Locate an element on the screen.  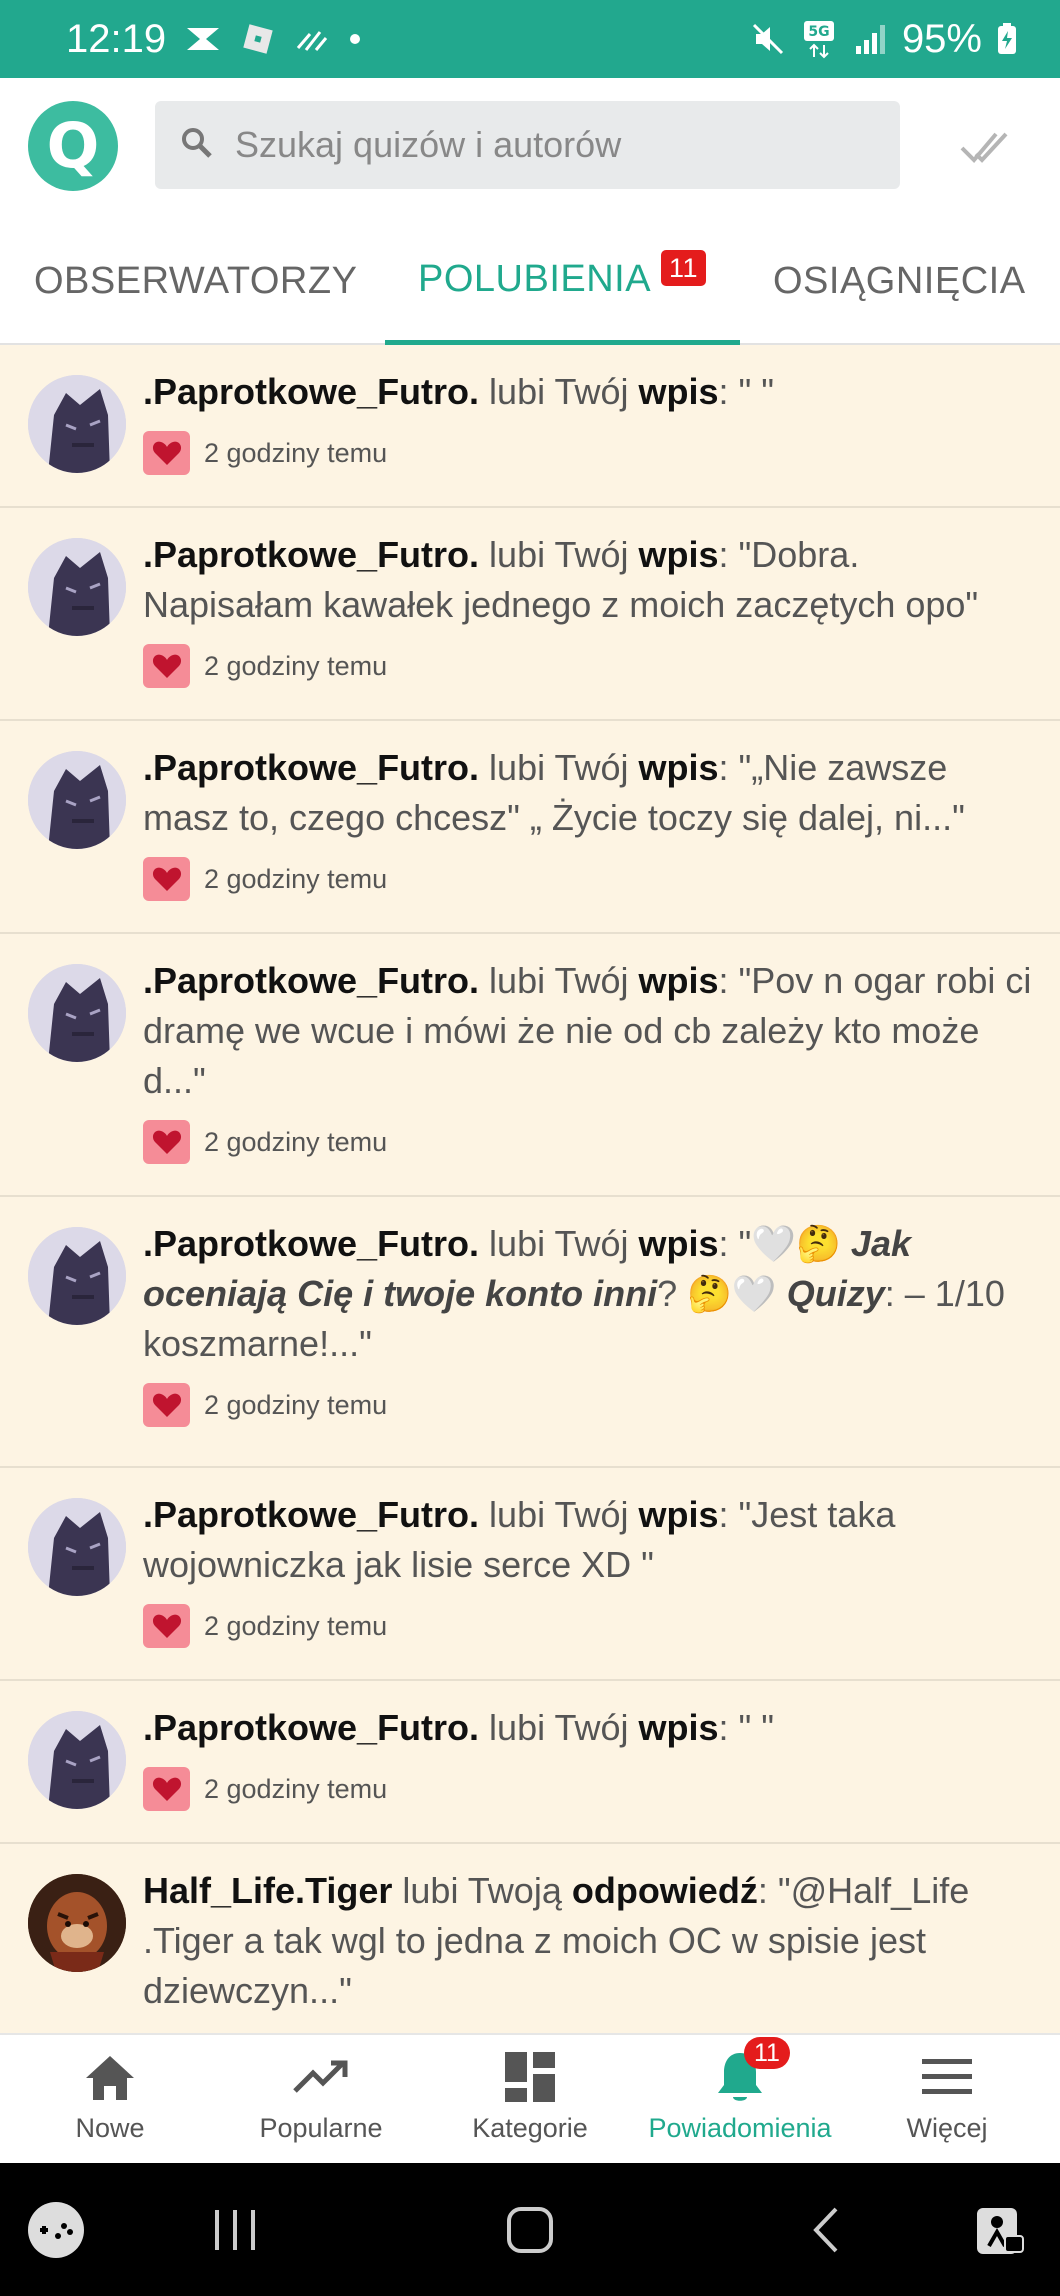
nav-label: Nowe is located at coordinates (110, 2128).